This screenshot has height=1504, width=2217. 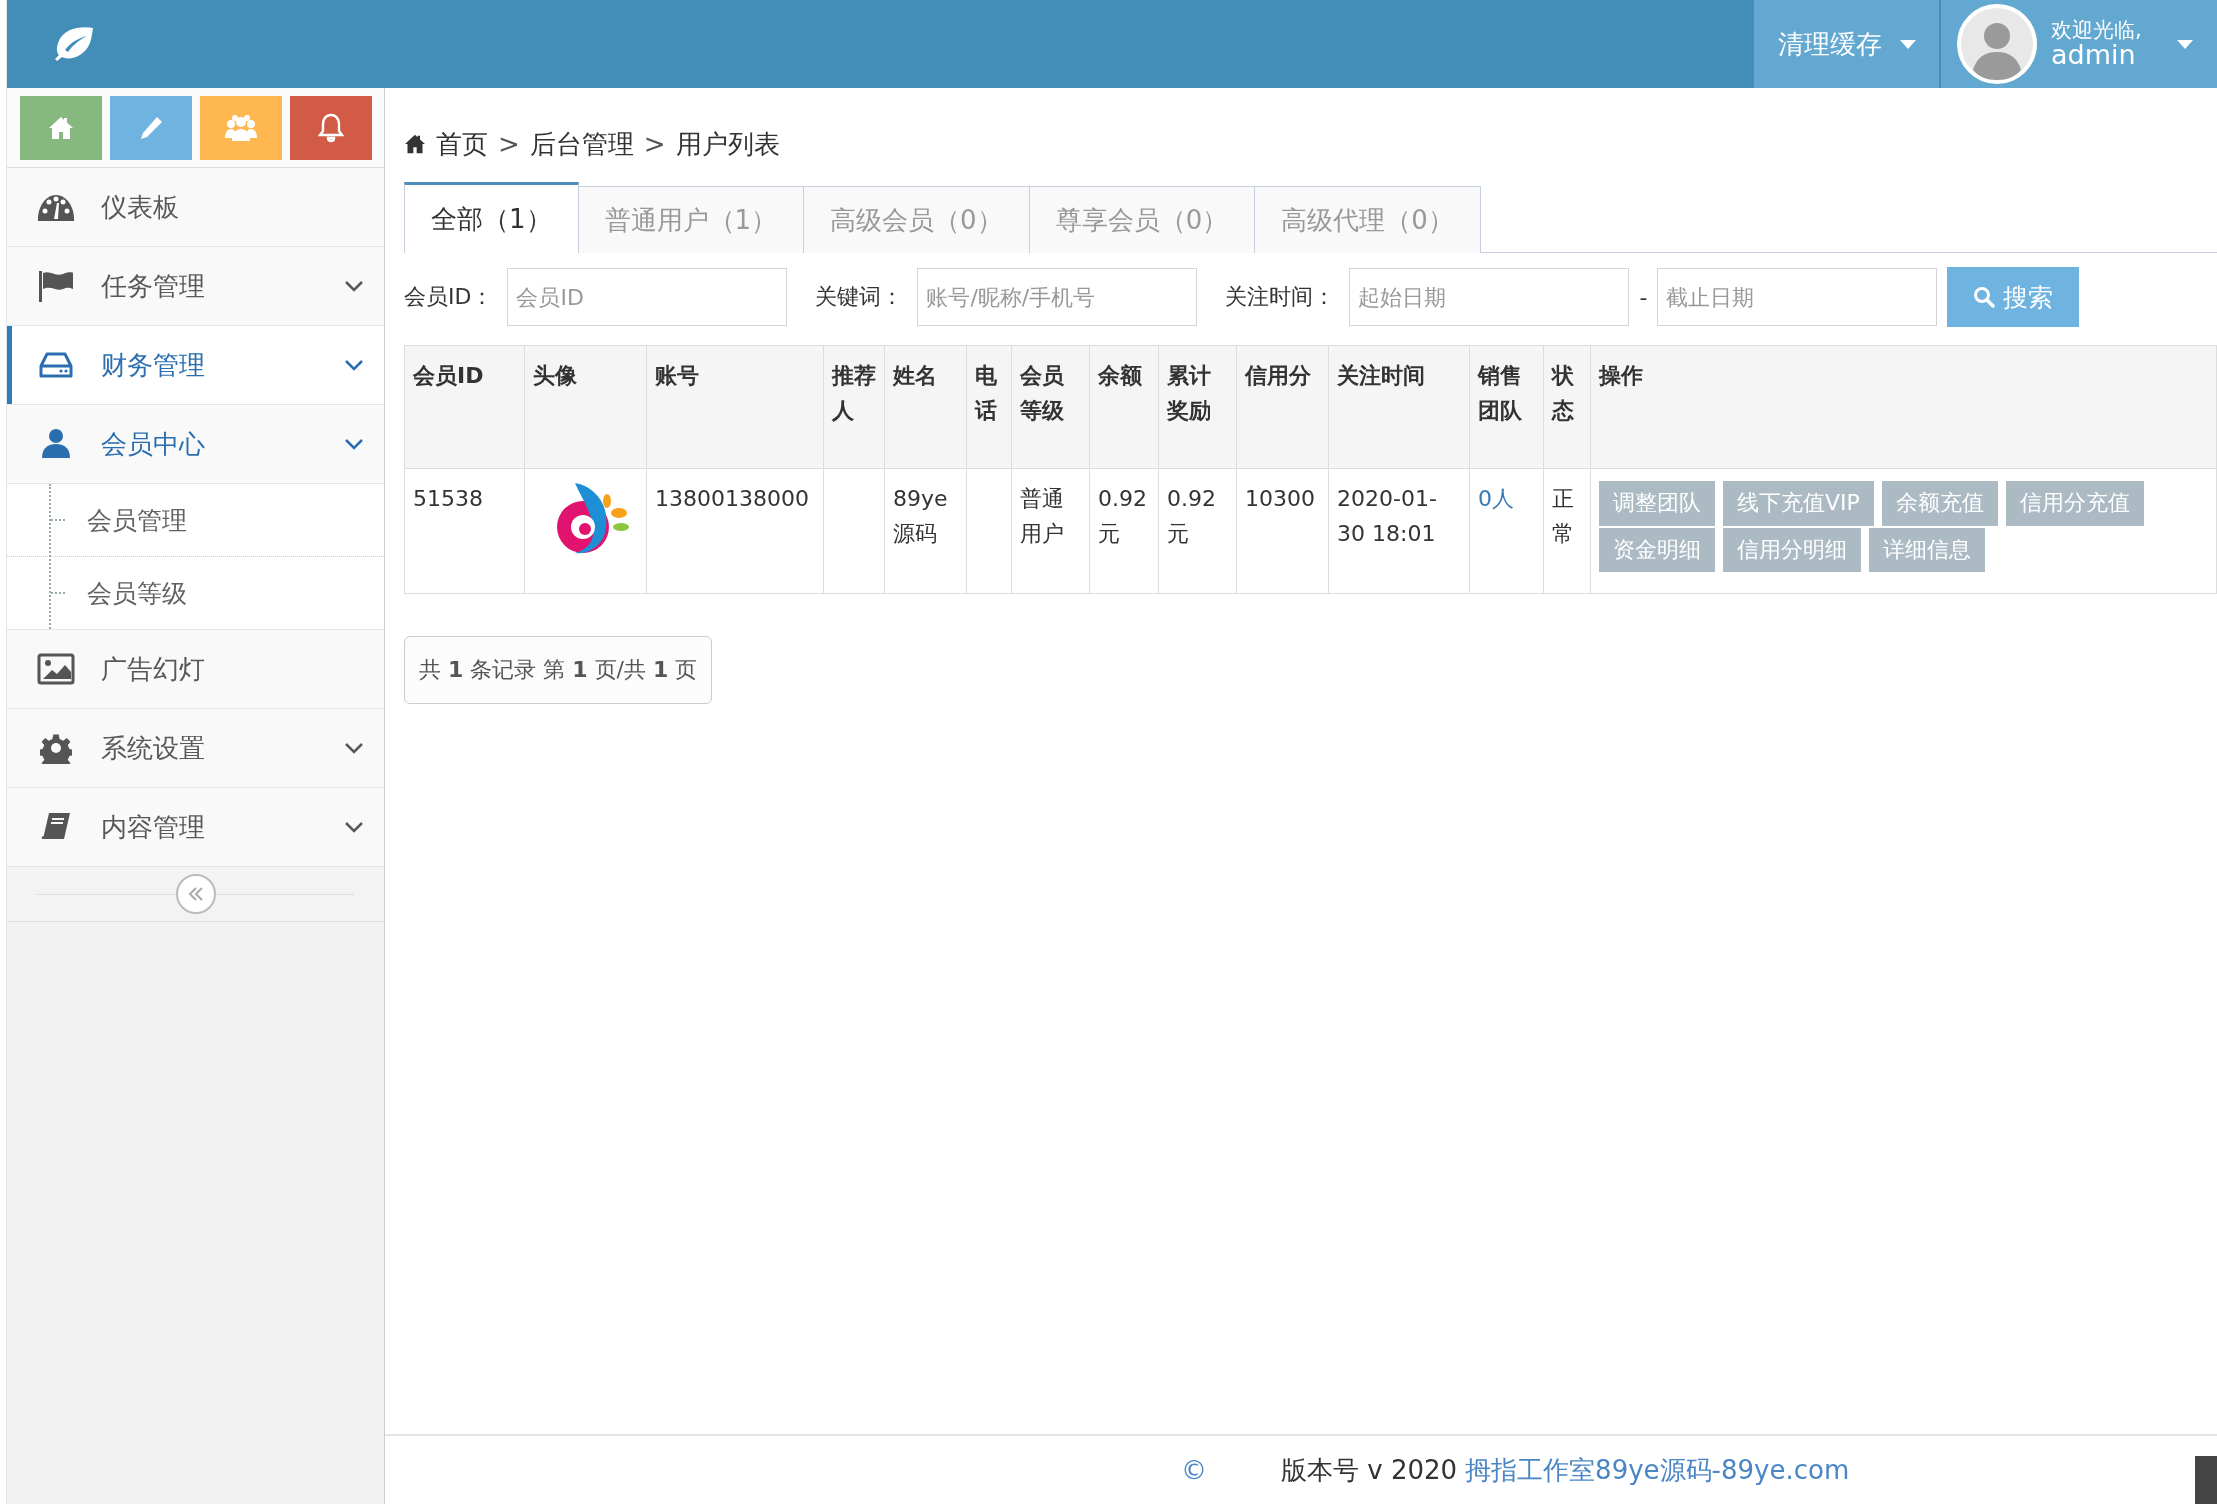 What do you see at coordinates (1050, 531) in the screenshot?
I see `table-cell: 普通用户` at bounding box center [1050, 531].